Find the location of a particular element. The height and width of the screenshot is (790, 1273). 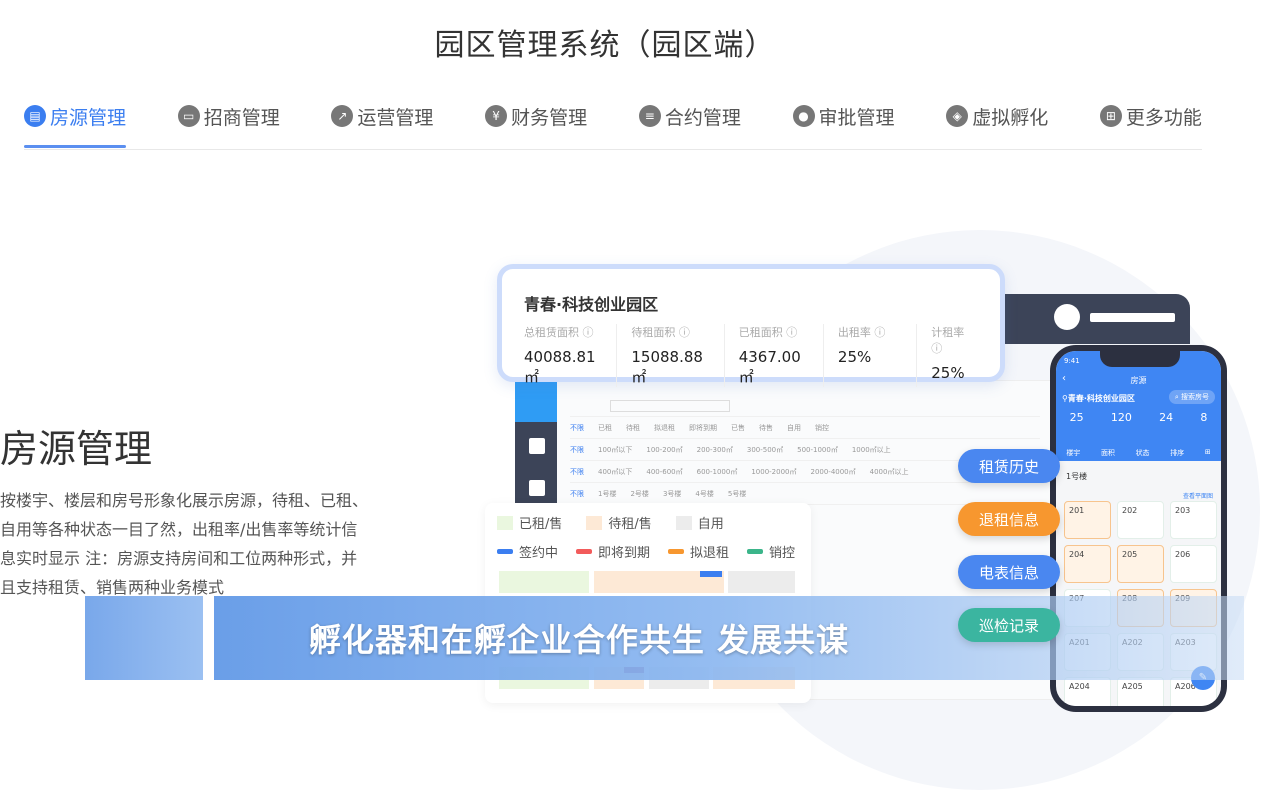

section-title: 房源管理 is located at coordinates (76, 449).